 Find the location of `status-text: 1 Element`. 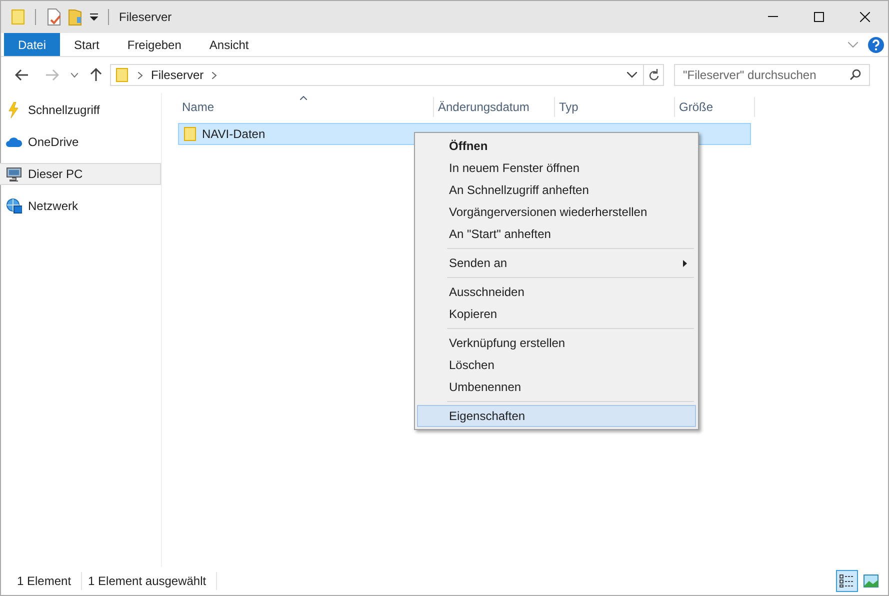

status-text: 1 Element is located at coordinates (49, 581).